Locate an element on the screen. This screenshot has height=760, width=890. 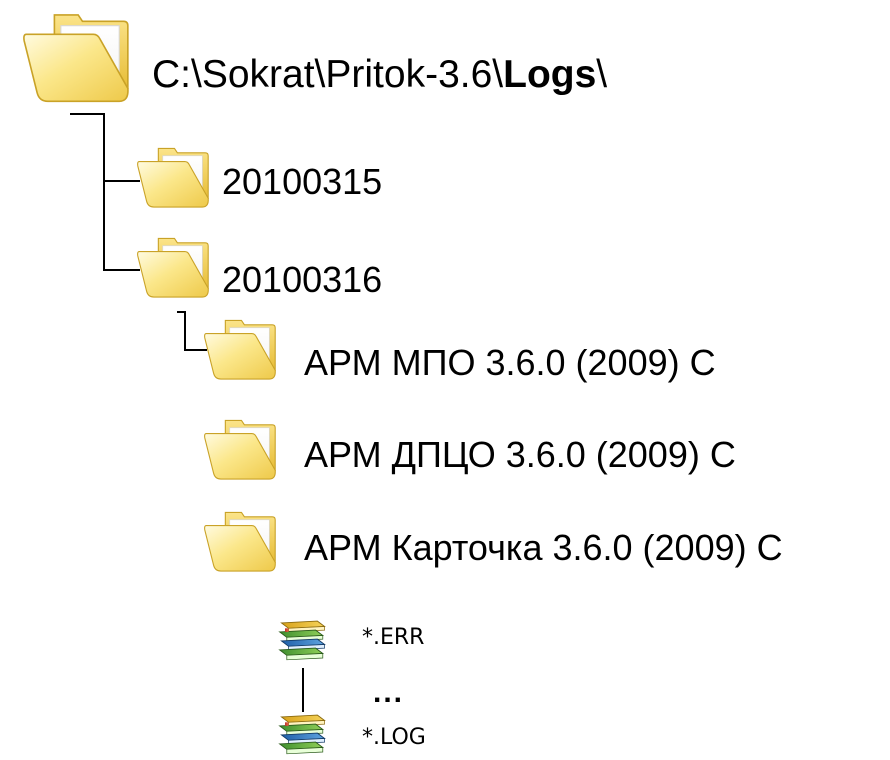
folder-arm-dpco-label: АРМ ДПЦО 3.6.0 (2009) С is located at coordinates (520, 454).